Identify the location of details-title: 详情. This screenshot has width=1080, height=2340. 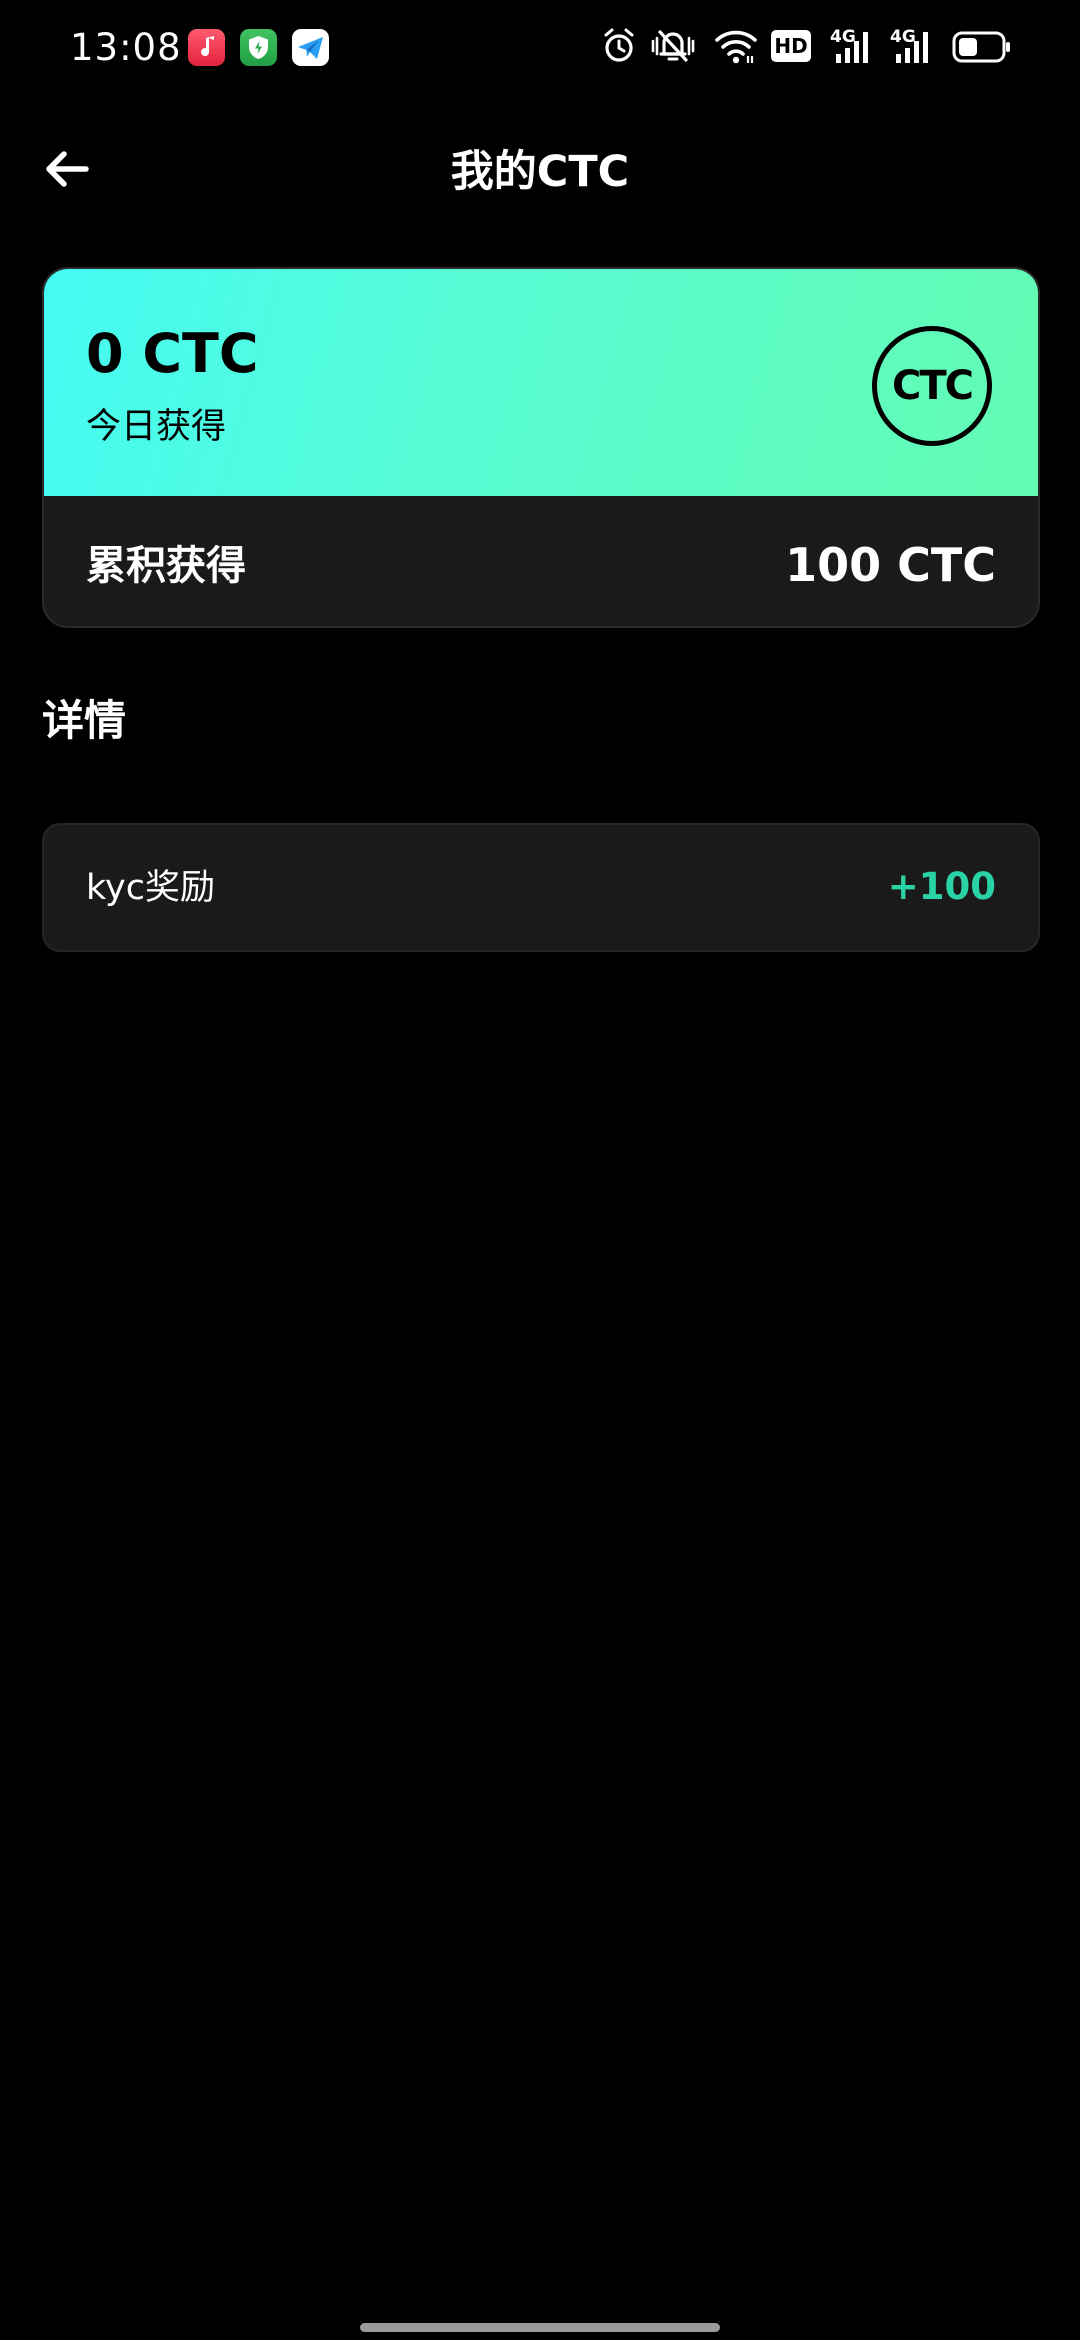
(84, 720).